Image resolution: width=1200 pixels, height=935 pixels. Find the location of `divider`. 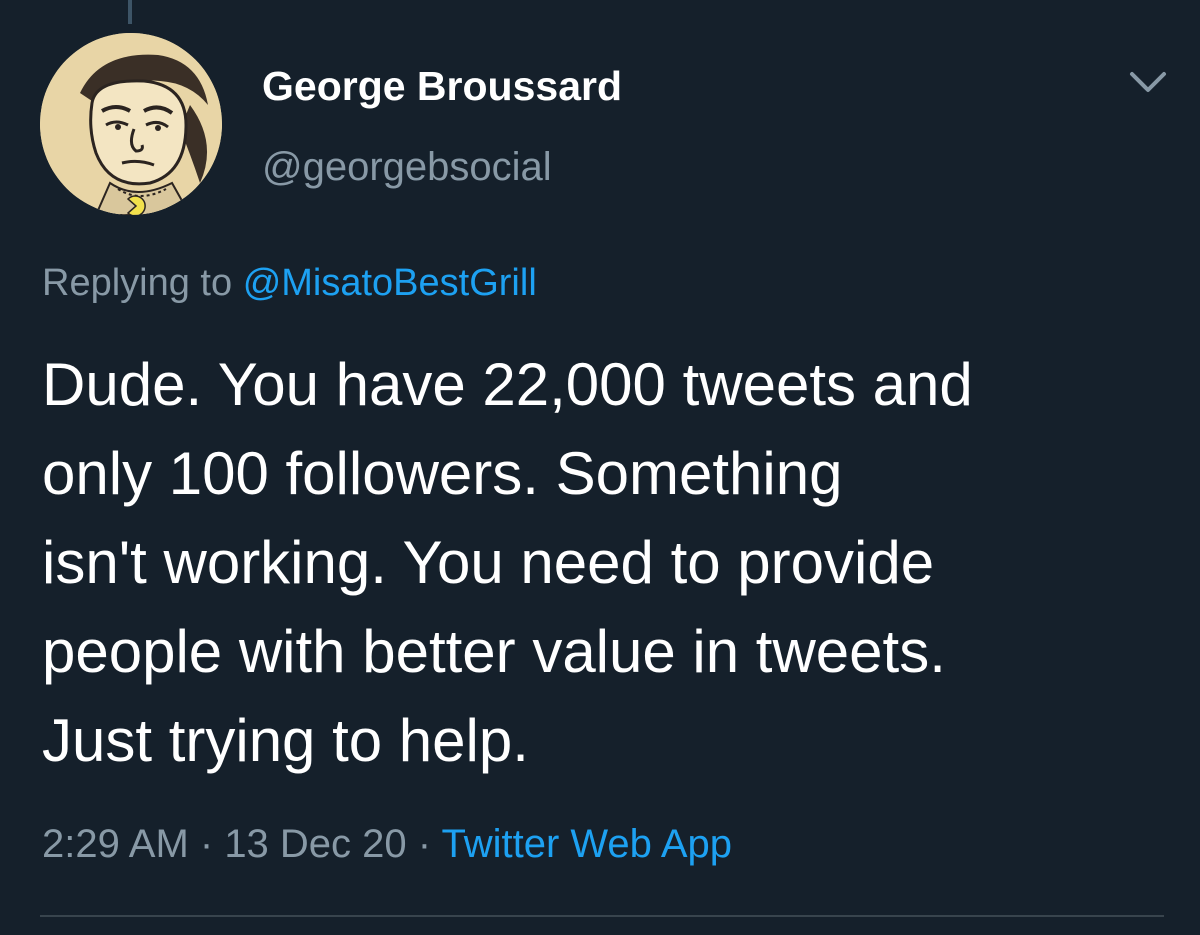

divider is located at coordinates (602, 916).